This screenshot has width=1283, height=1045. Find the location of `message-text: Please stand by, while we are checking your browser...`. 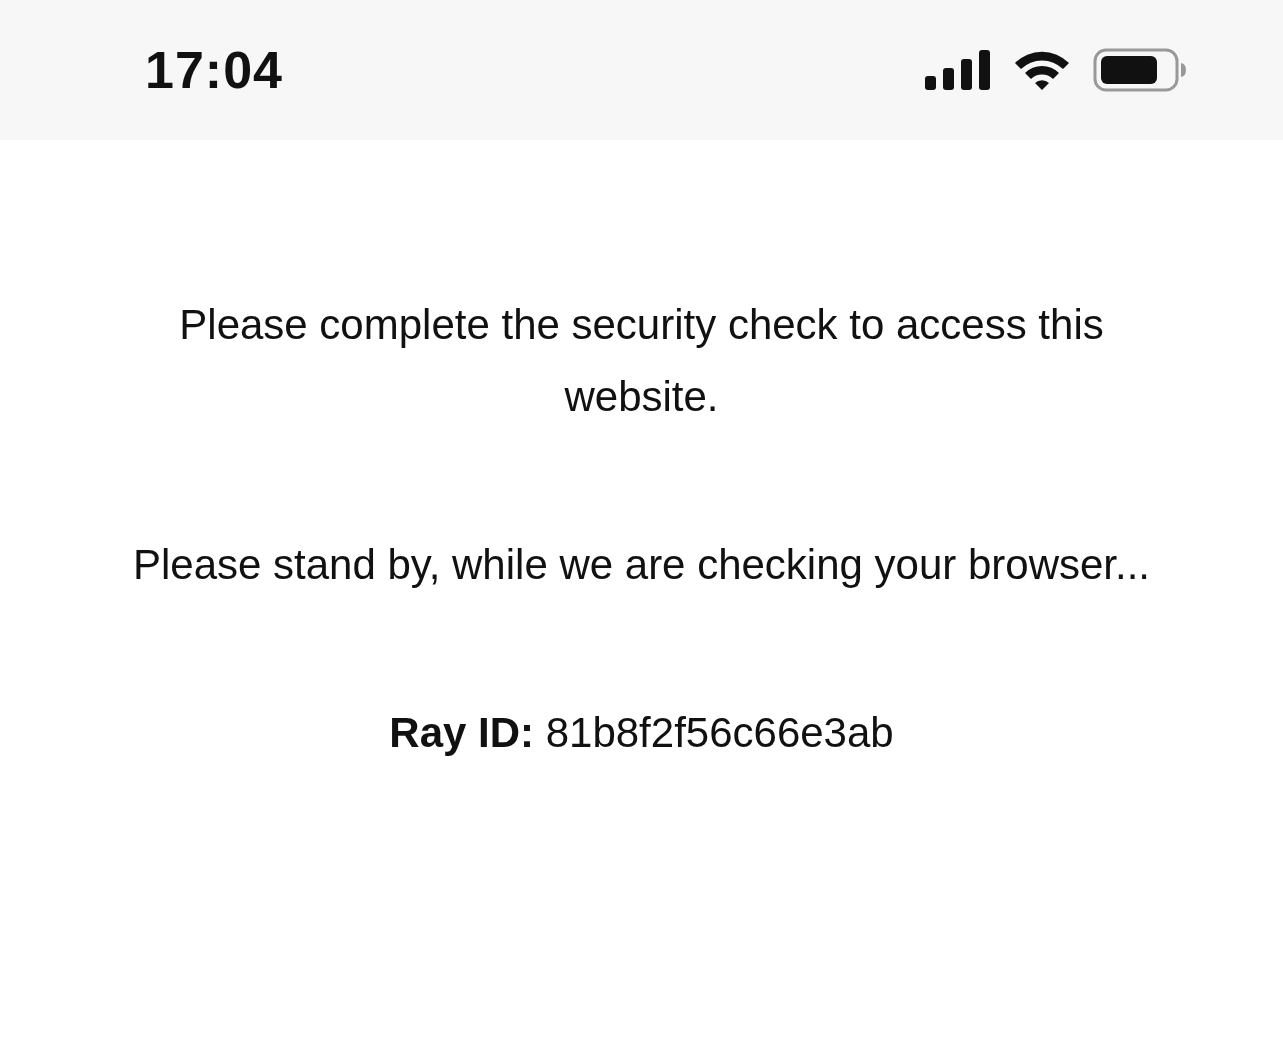

message-text: Please stand by, while we are checking your browser... is located at coordinates (641, 565).